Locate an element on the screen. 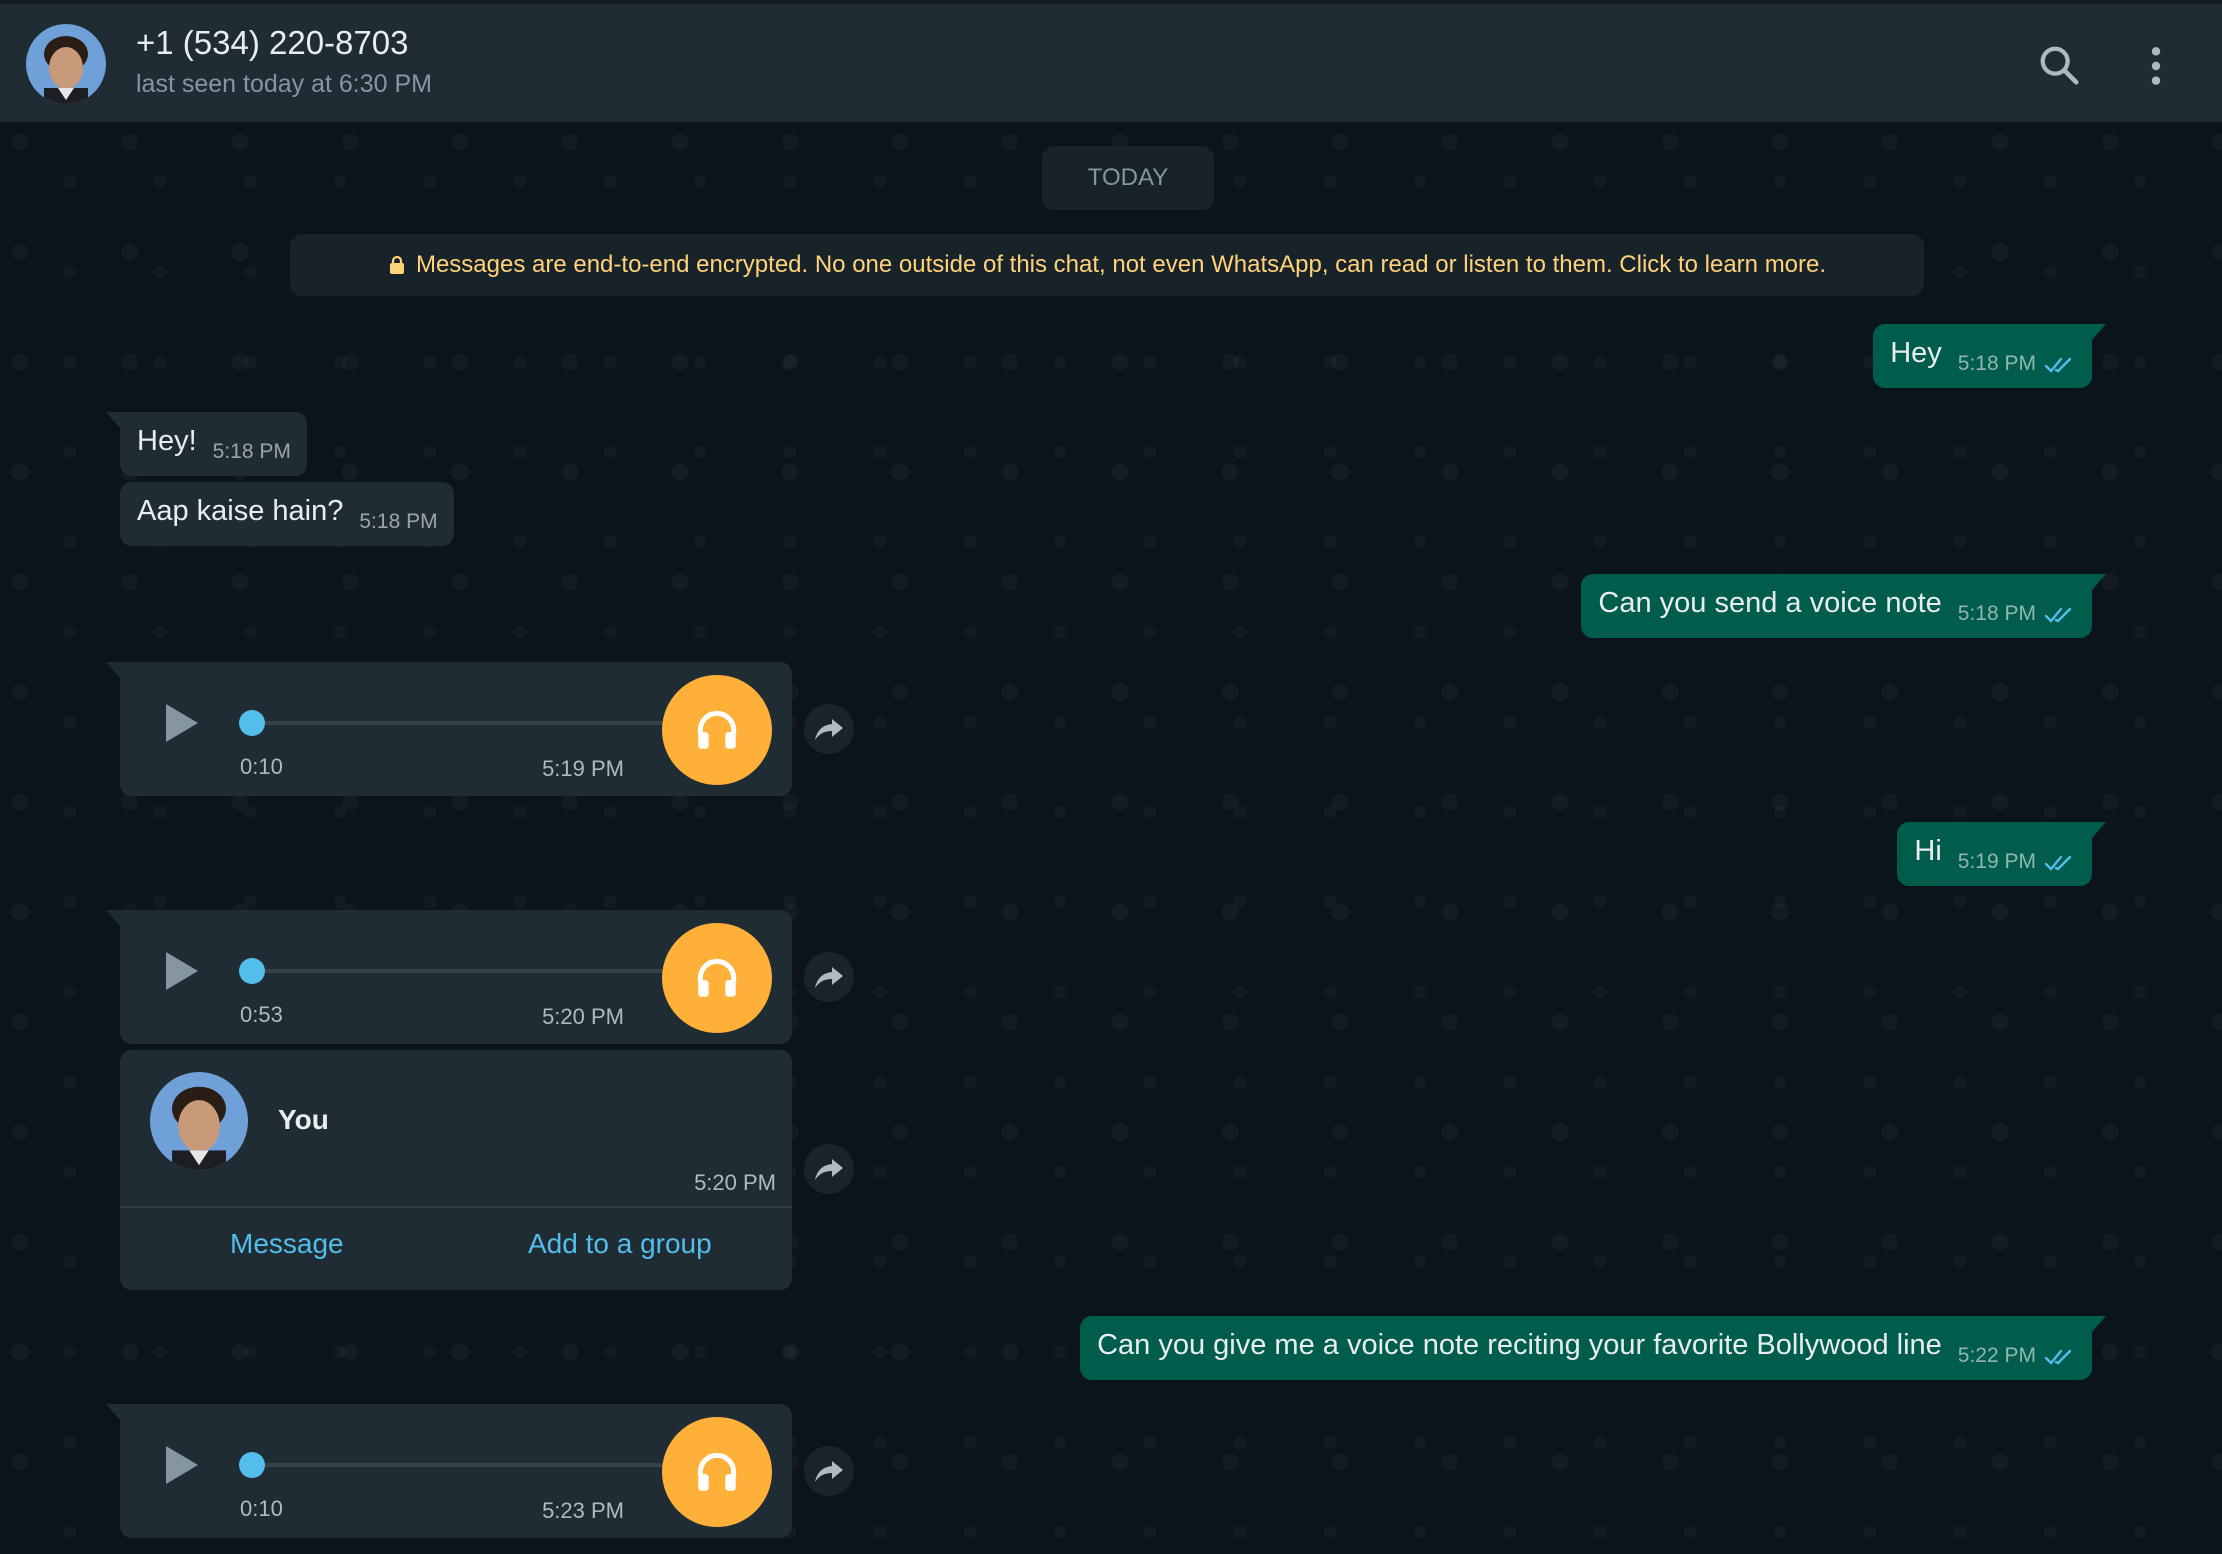 The image size is (2222, 1554). message-time: 5:22 PM is located at coordinates (1996, 1355).